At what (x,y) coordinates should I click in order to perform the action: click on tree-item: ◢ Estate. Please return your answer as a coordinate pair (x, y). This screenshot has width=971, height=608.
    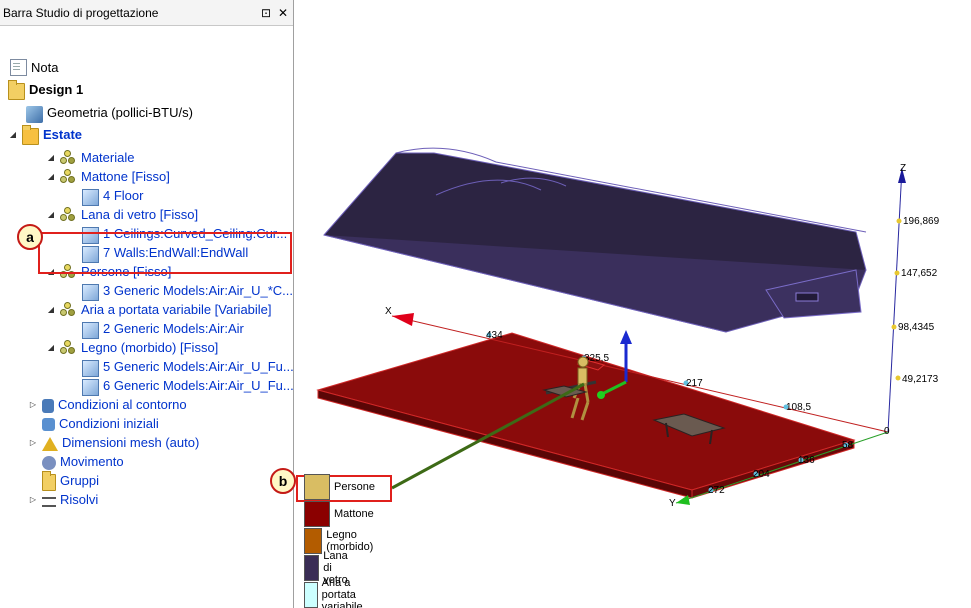
    Looking at the image, I should click on (45, 135).